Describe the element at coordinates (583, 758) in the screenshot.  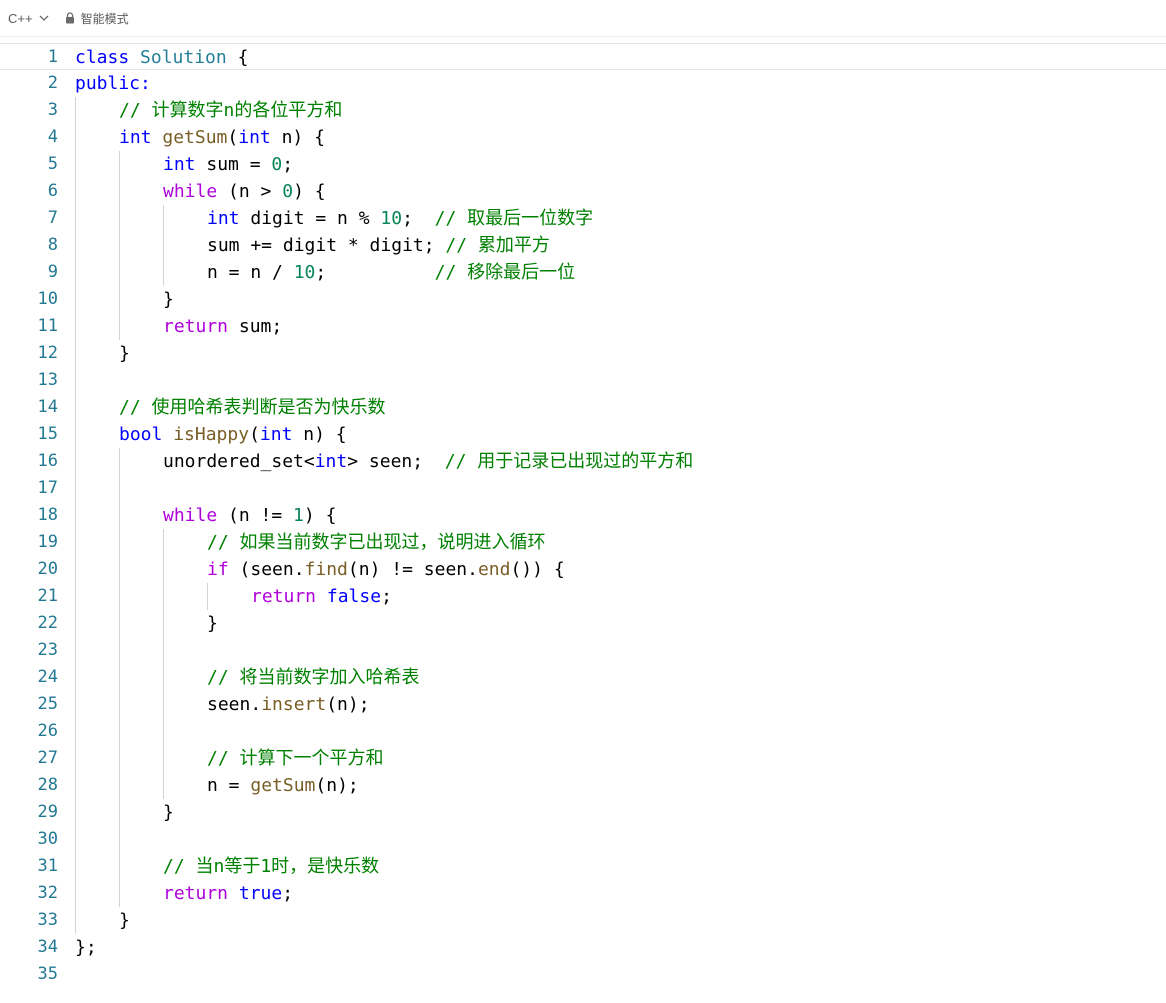
I see `code-line: 27 // 计算下一个平方和` at that location.